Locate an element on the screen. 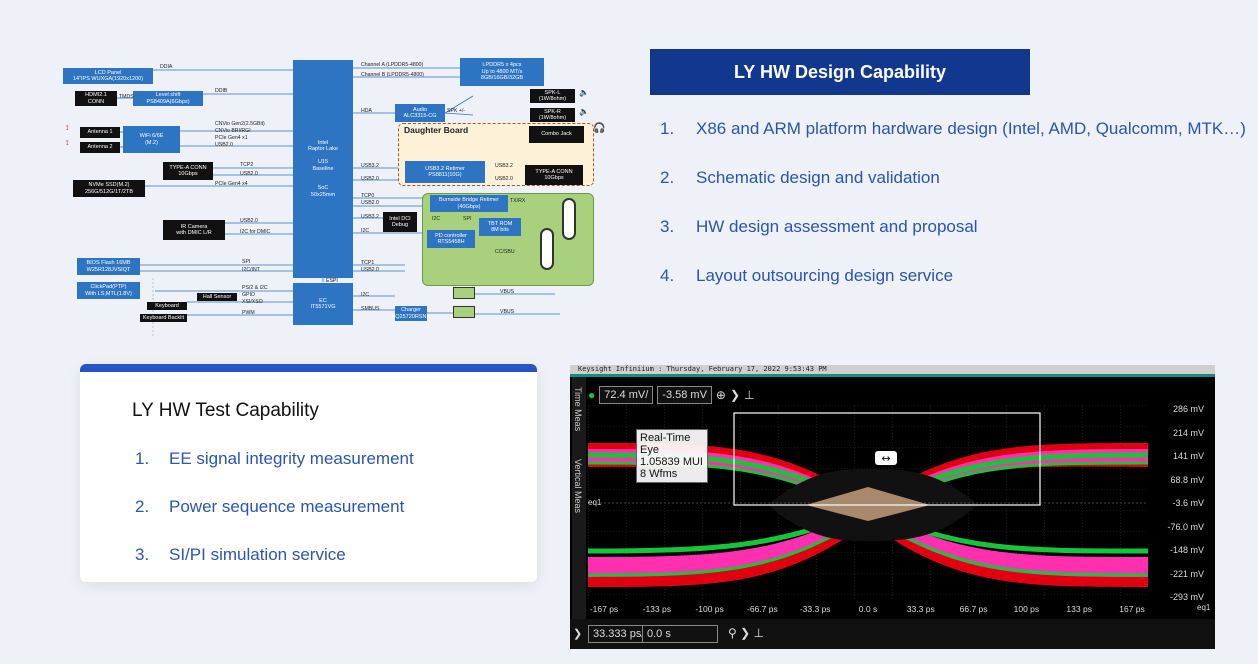 Image resolution: width=1258 pixels, height=664 pixels. pin-icon: ⊥ is located at coordinates (749, 395).